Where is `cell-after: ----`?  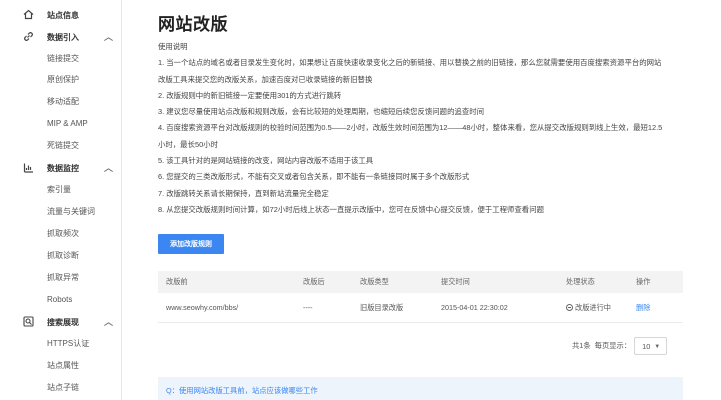 cell-after: ---- is located at coordinates (308, 307).